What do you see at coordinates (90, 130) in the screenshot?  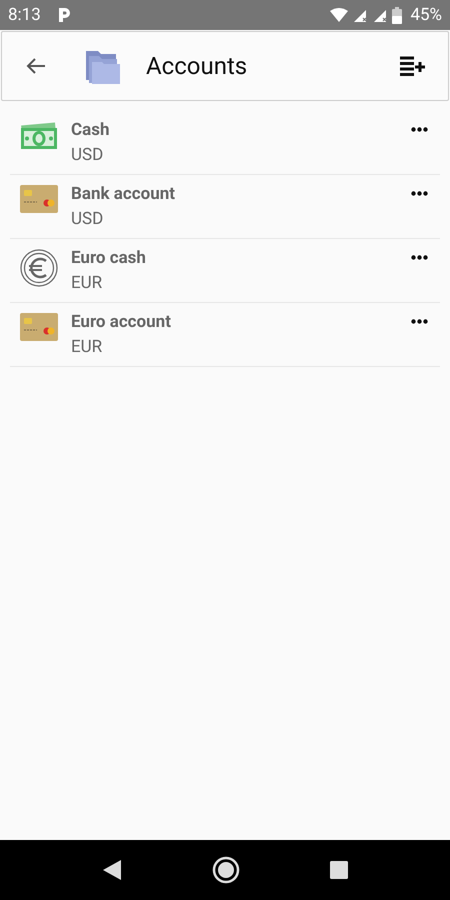 I see `account-name: Cash` at bounding box center [90, 130].